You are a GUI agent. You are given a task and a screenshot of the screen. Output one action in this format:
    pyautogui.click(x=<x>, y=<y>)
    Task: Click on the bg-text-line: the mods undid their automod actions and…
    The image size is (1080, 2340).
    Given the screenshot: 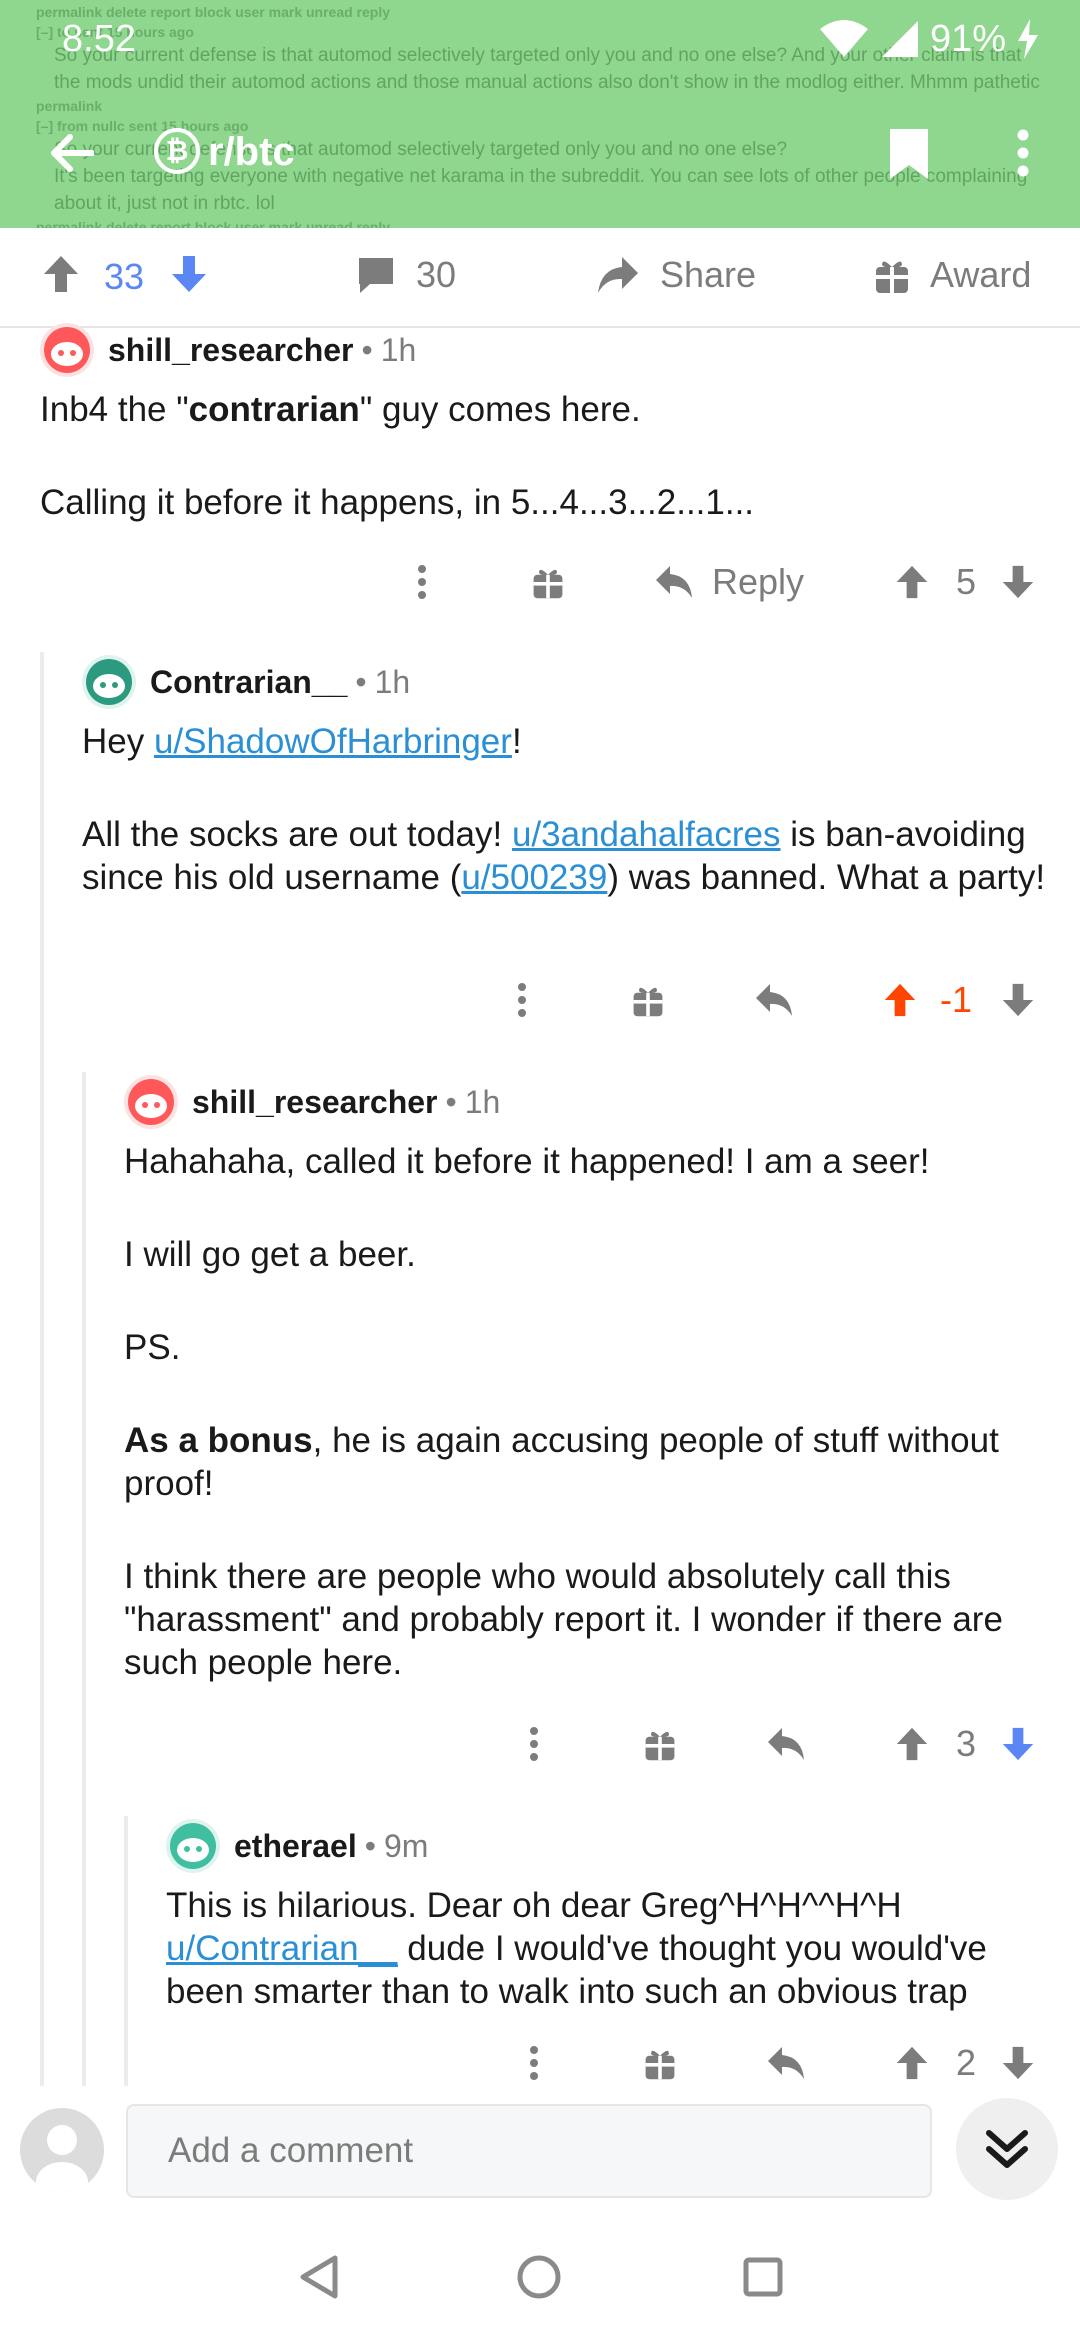 What is the action you would take?
    pyautogui.click(x=547, y=82)
    